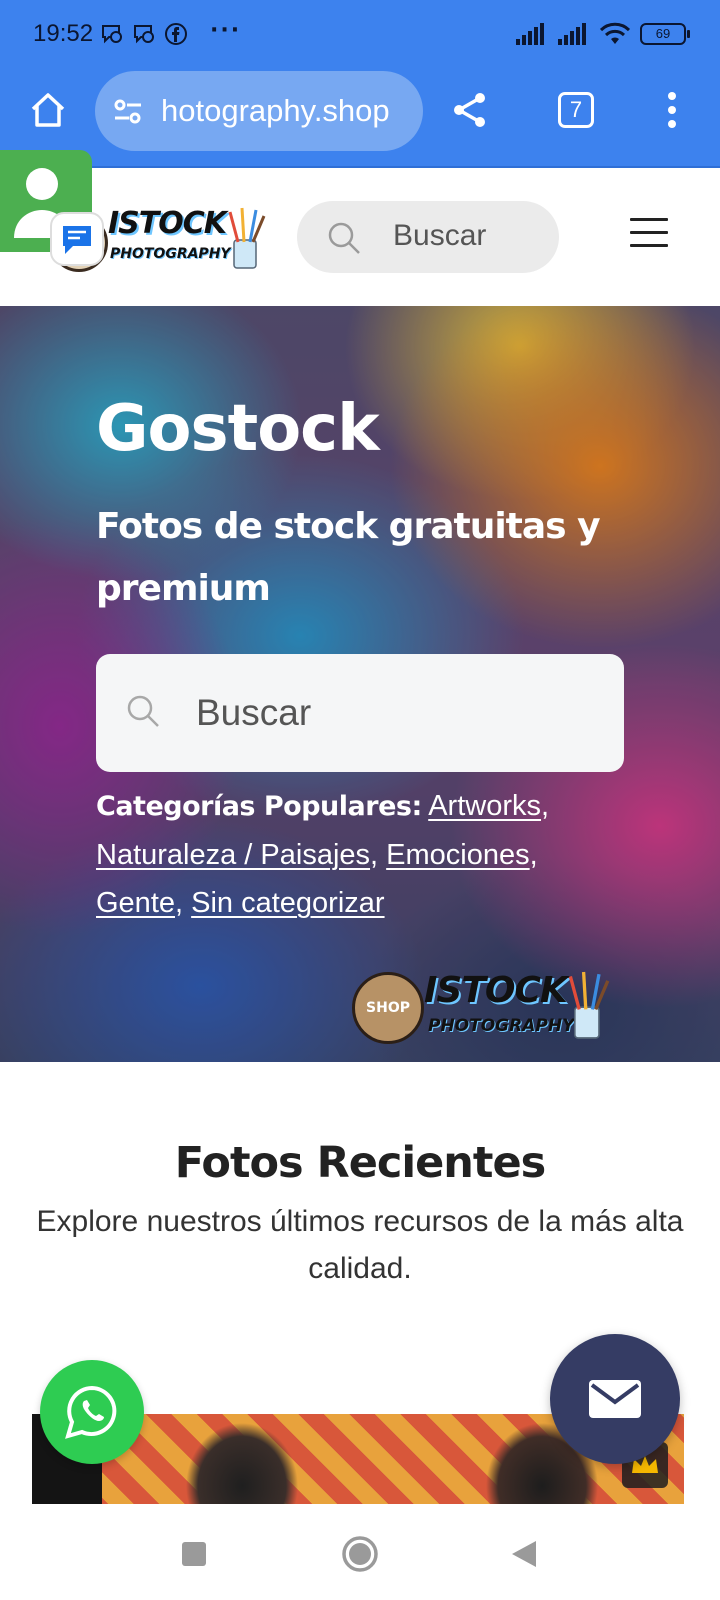 The image size is (720, 1600). What do you see at coordinates (167, 223) in the screenshot?
I see `logo-text-primary: ISTOCK` at bounding box center [167, 223].